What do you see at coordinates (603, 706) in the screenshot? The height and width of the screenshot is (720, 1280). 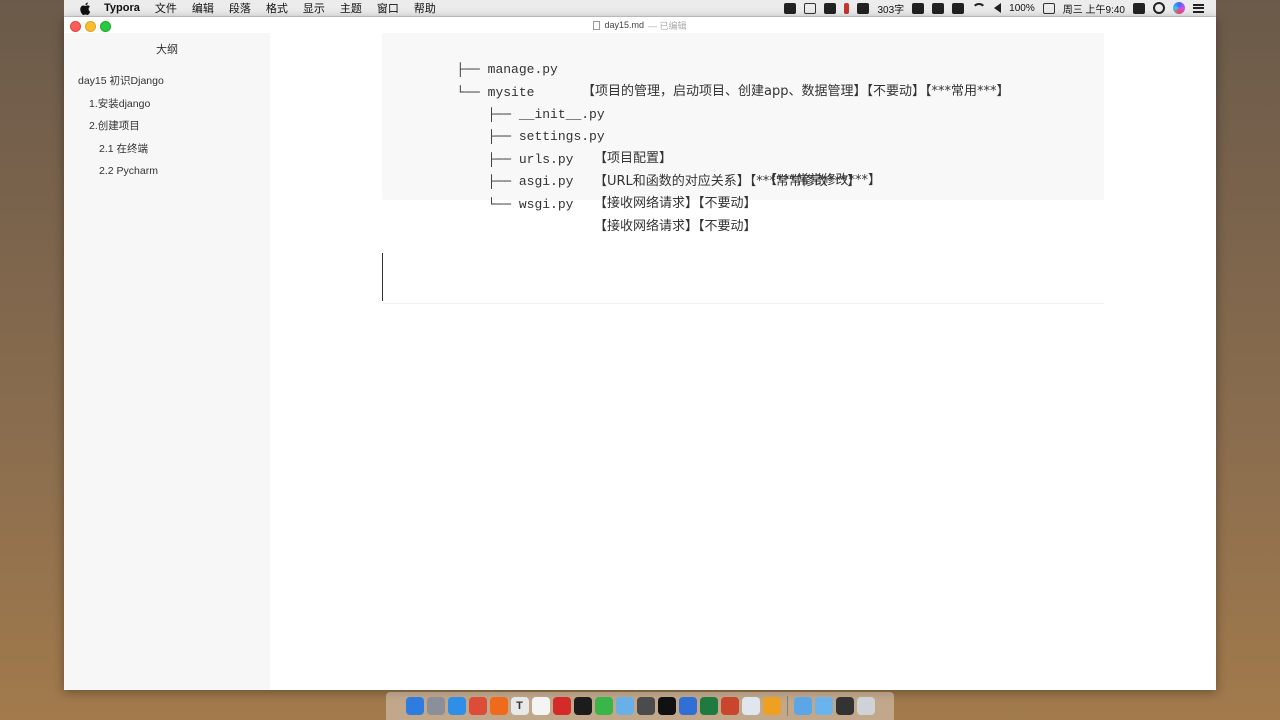 I see `wechat-icon` at bounding box center [603, 706].